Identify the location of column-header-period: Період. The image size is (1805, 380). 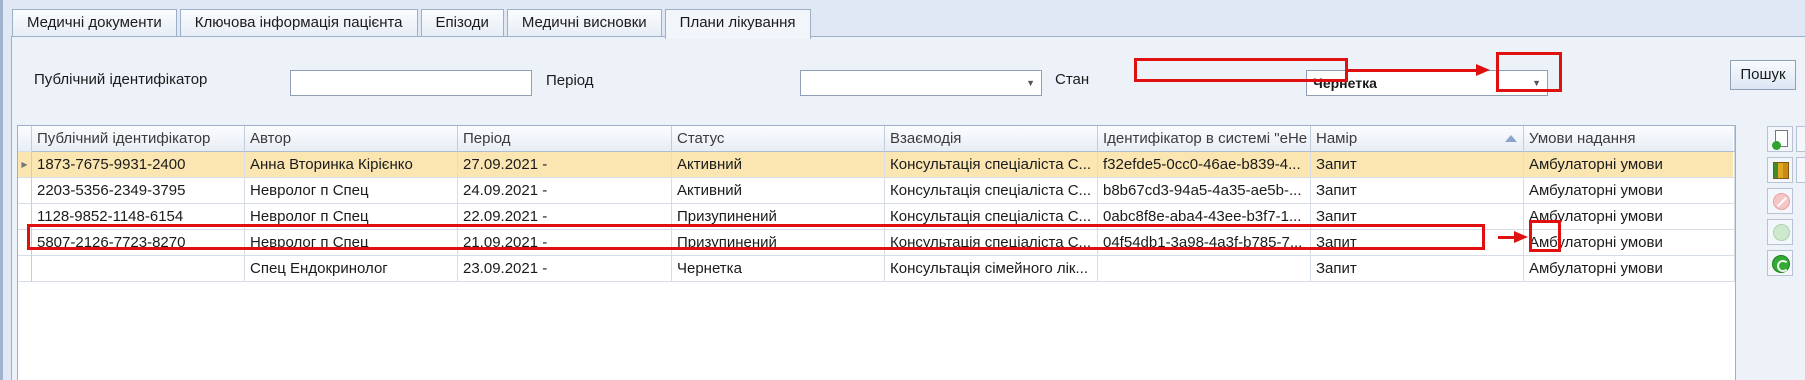
(565, 139).